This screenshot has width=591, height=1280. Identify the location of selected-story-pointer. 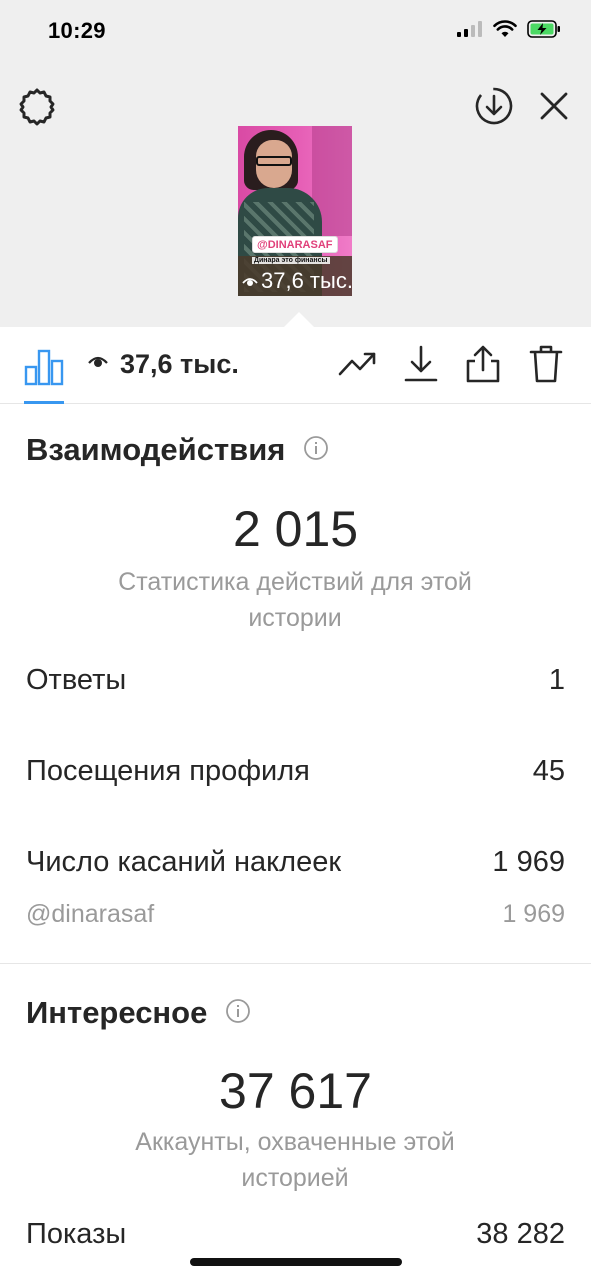
(299, 319).